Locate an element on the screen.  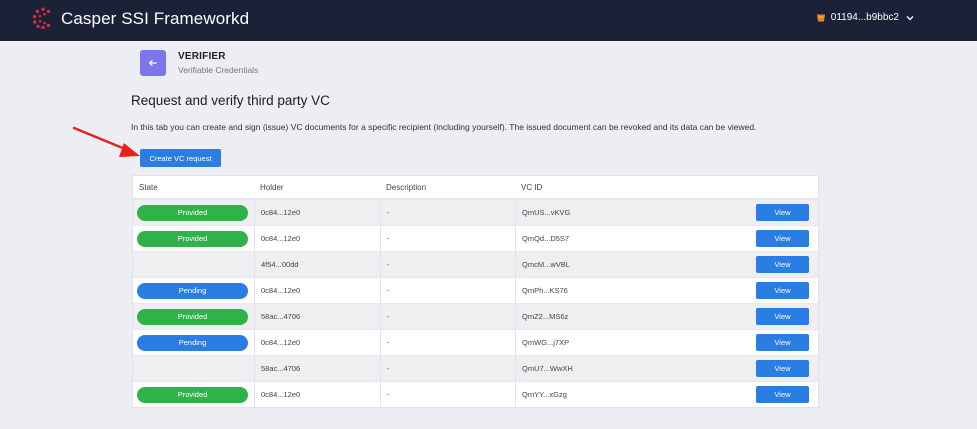
table-row: 58ac...4706- QmU7...WwXH View is located at coordinates (475, 368).